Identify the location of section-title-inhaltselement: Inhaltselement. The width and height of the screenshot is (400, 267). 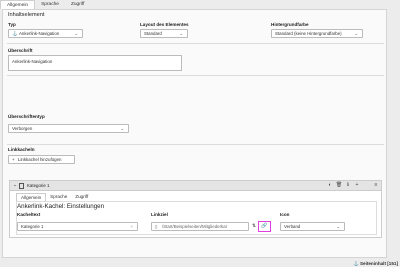
(26, 15).